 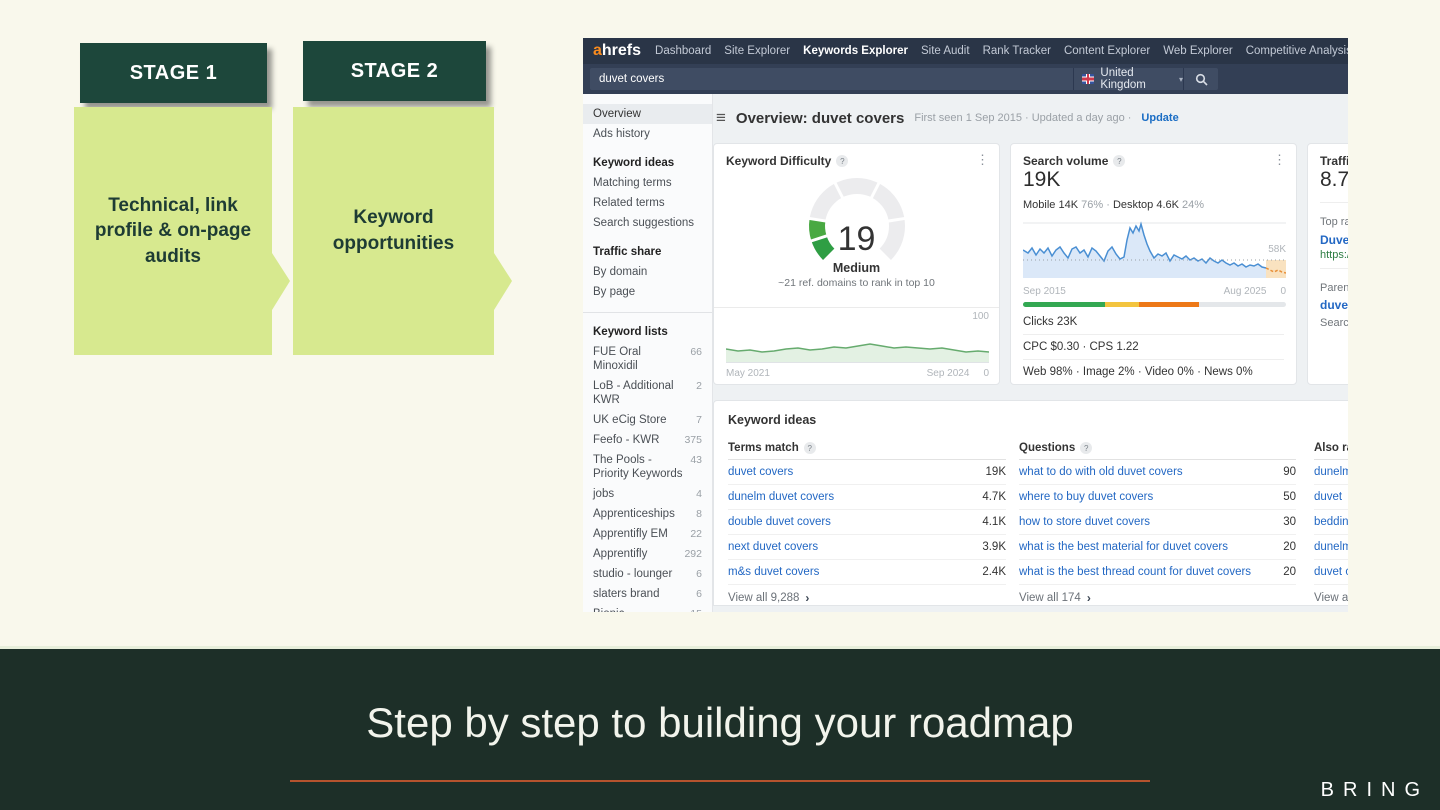 I want to click on keyword-link: dunelm duvet covers, so click(x=781, y=497).